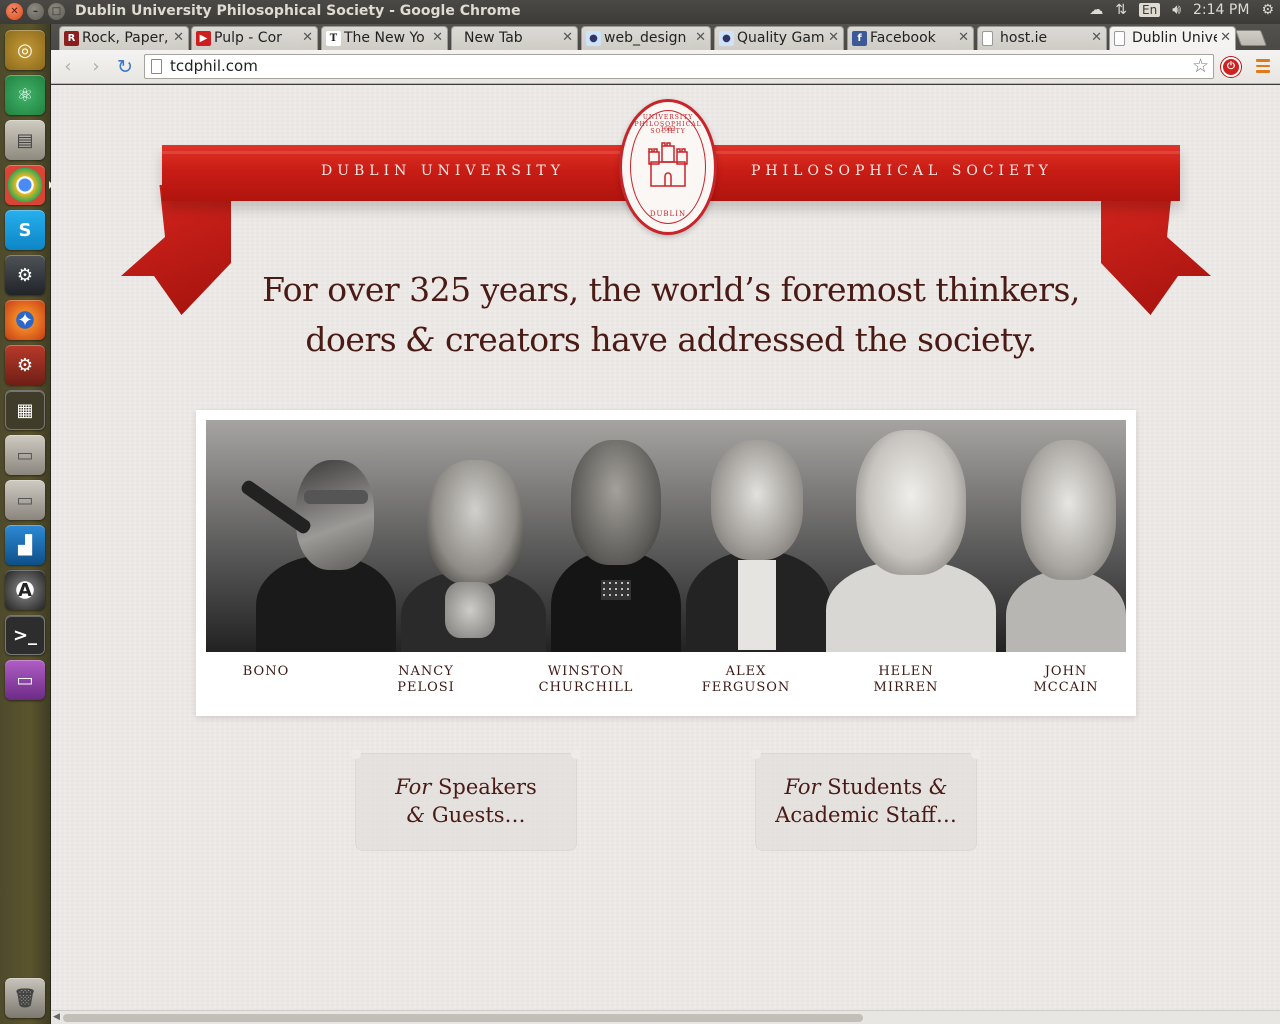  What do you see at coordinates (586, 680) in the screenshot?
I see `speaker-name-churchill: WINSTON CHURCHILL` at bounding box center [586, 680].